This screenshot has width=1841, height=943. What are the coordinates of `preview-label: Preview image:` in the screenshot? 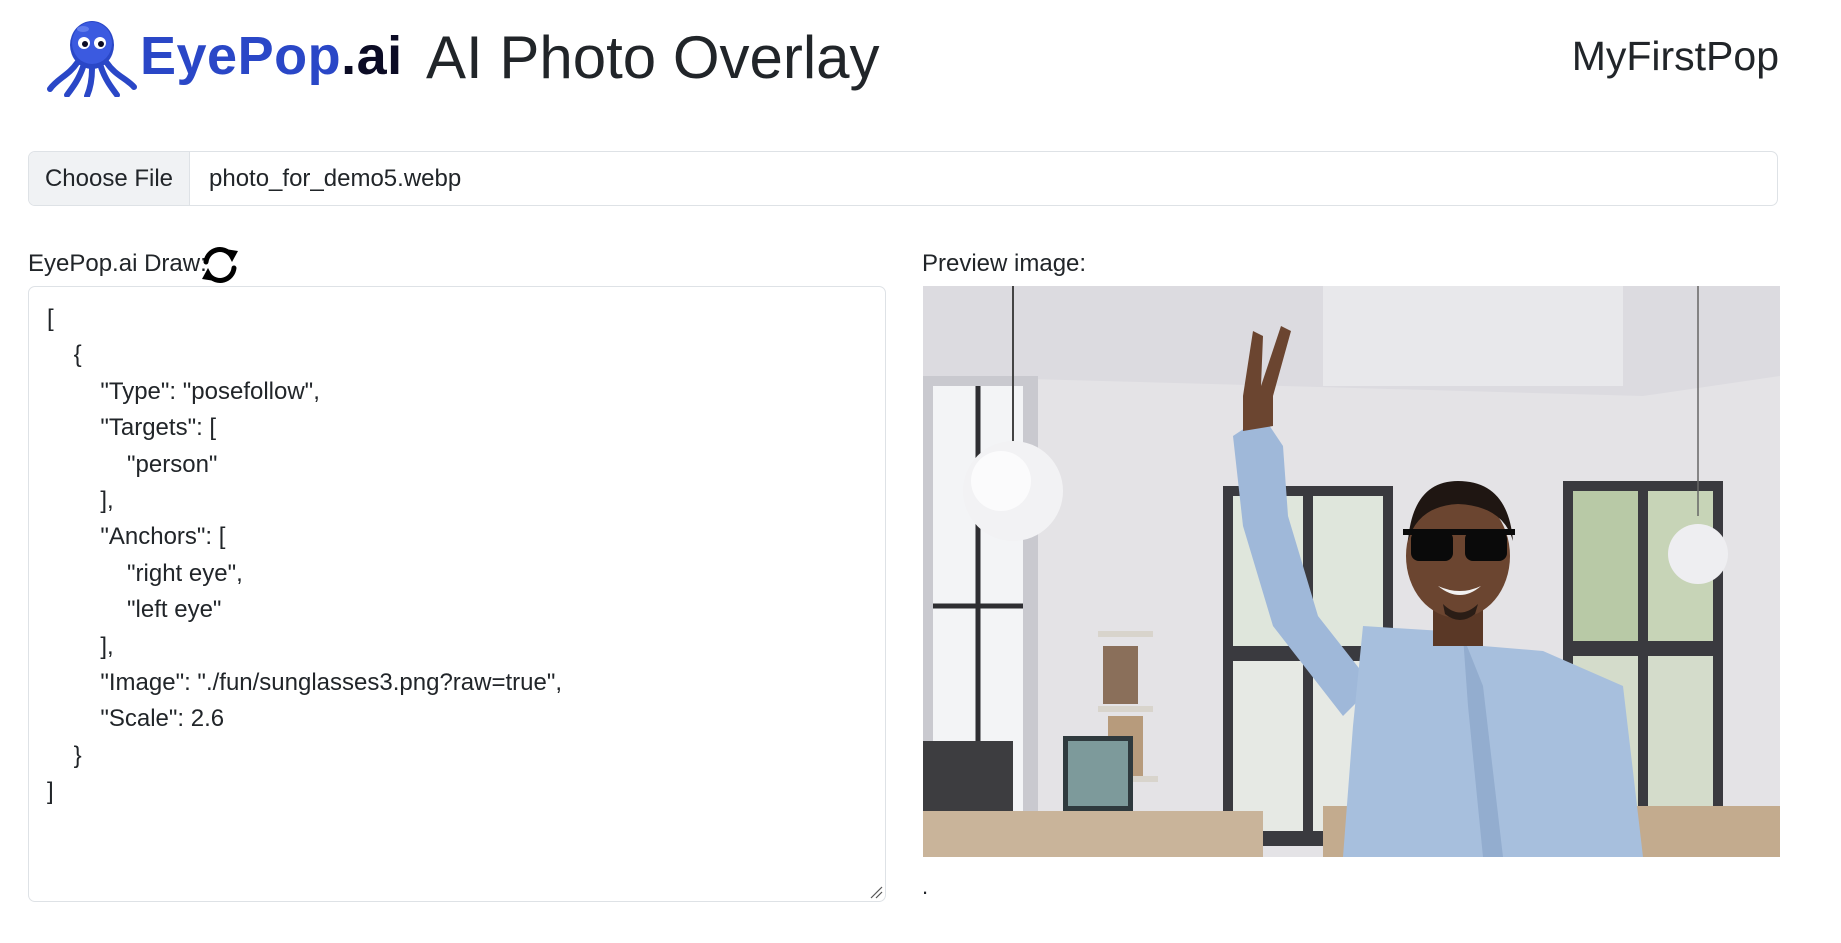 It's located at (1004, 263).